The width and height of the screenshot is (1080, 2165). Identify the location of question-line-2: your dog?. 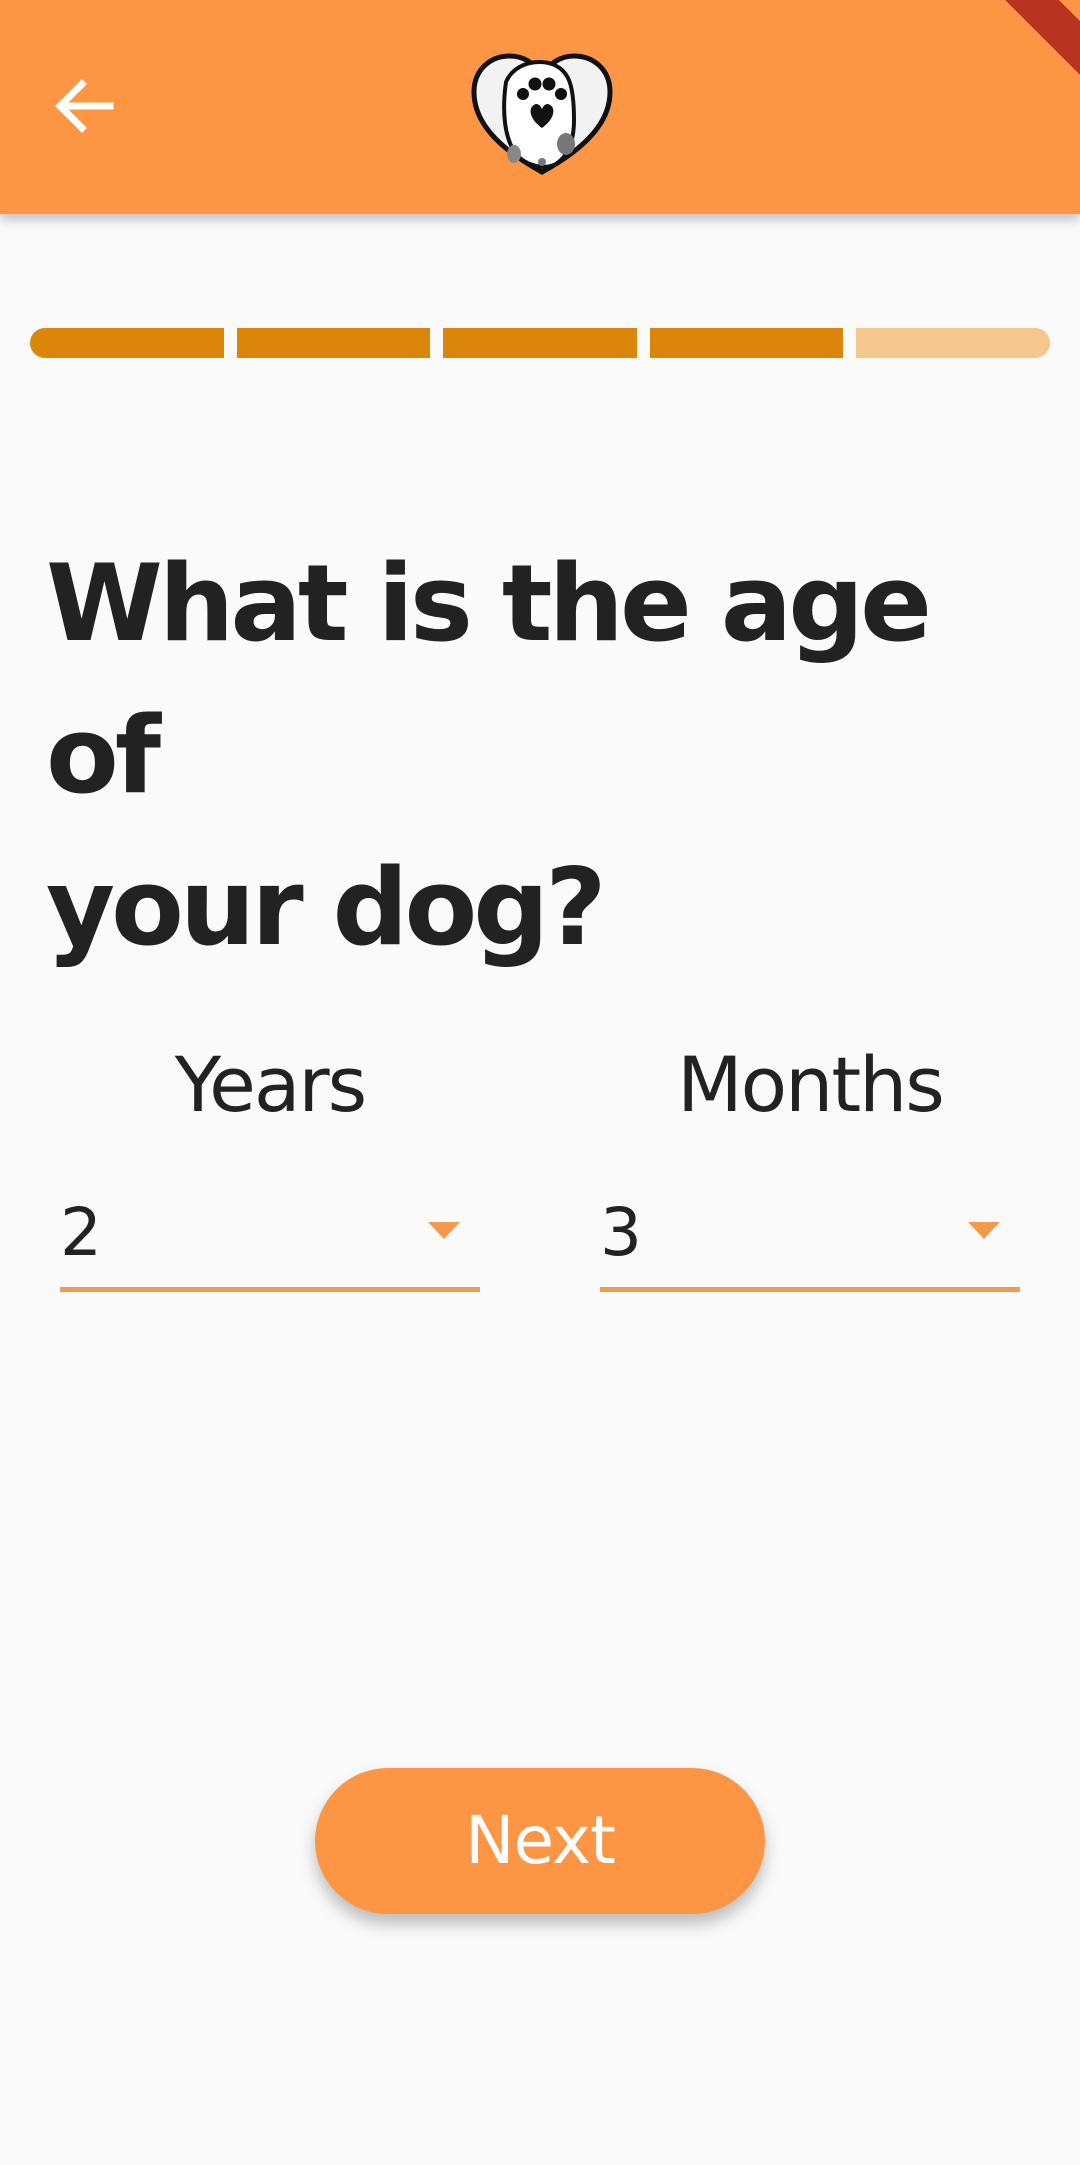
(326, 907).